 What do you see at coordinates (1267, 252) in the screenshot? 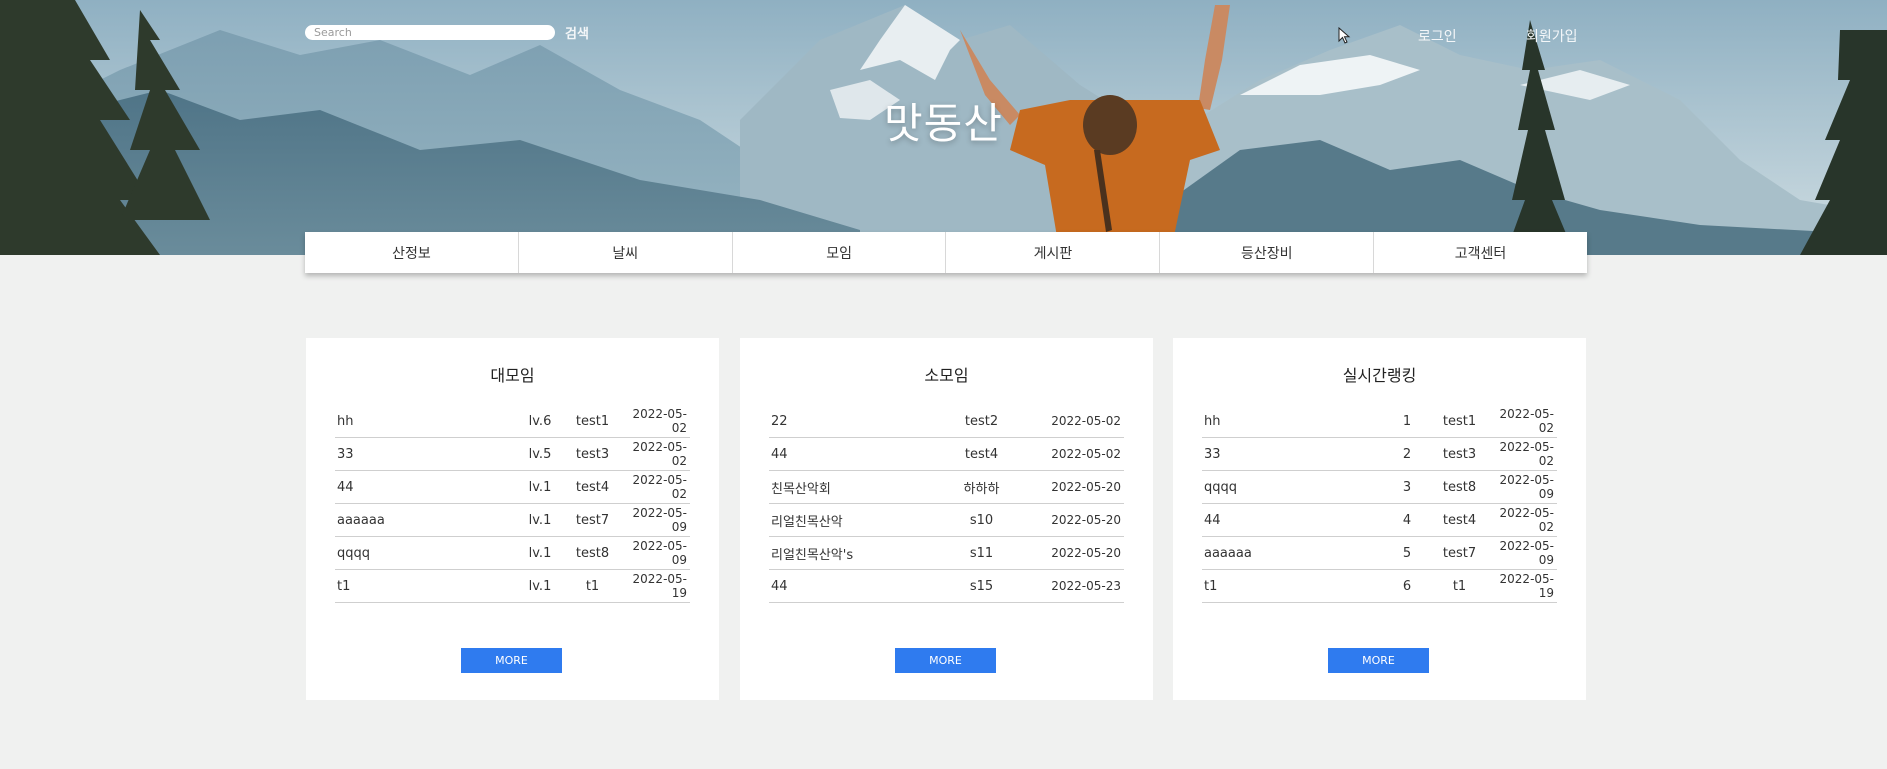
I see `nav-item-hiking-gear: 등산장비` at bounding box center [1267, 252].